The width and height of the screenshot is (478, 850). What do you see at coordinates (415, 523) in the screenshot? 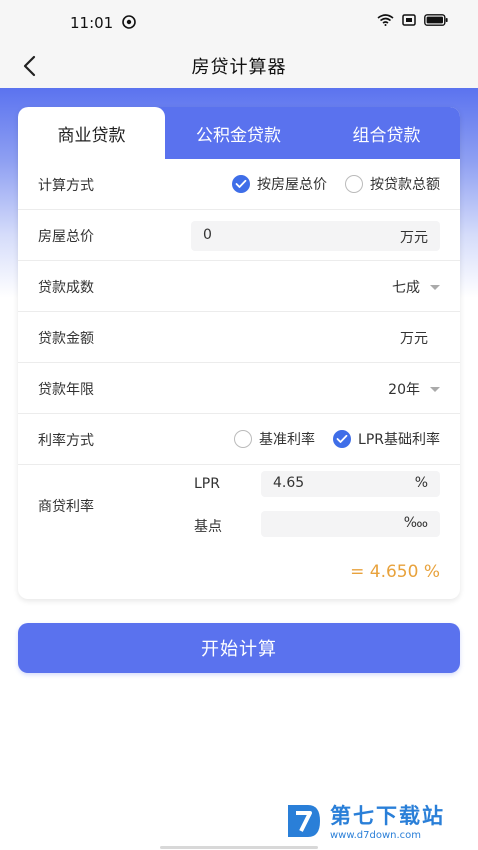
I see `basis-point-unit: ‱` at bounding box center [415, 523].